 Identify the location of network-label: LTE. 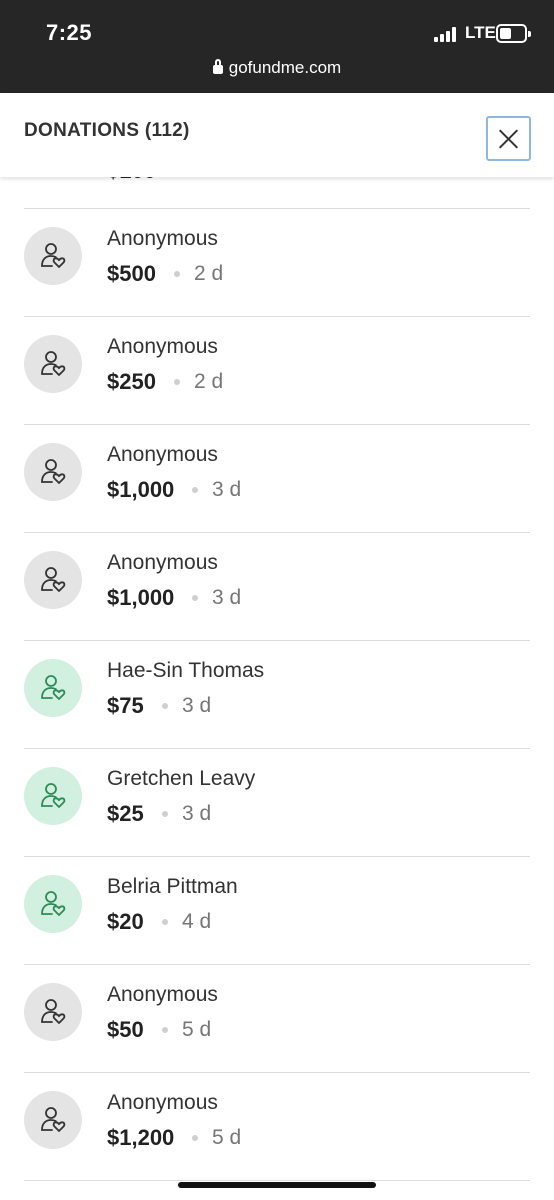
(480, 32).